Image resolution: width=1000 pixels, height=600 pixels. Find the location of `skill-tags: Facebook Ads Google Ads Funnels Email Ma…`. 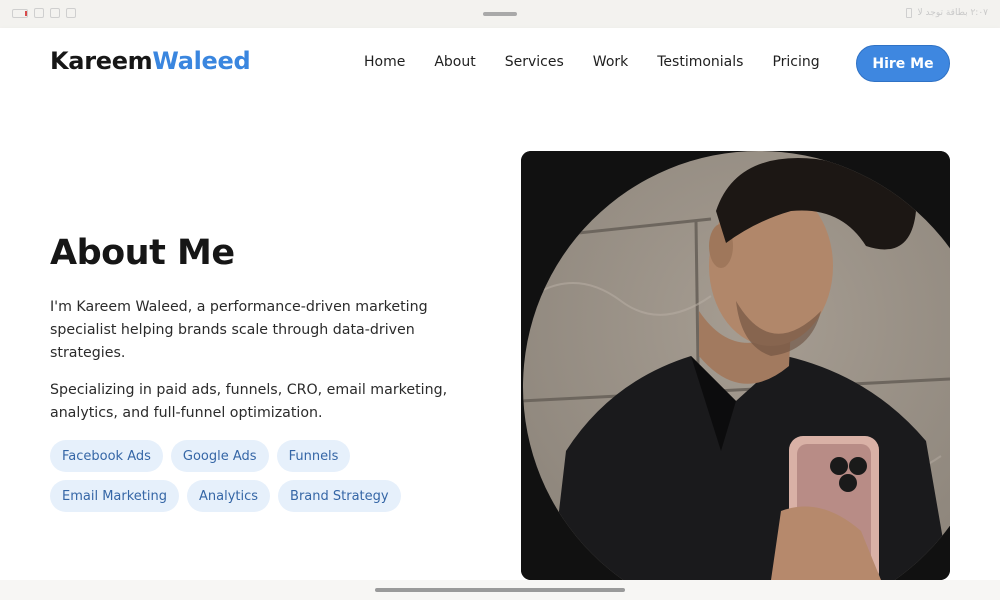

skill-tags: Facebook Ads Google Ads Funnels Email Ma… is located at coordinates (250, 476).